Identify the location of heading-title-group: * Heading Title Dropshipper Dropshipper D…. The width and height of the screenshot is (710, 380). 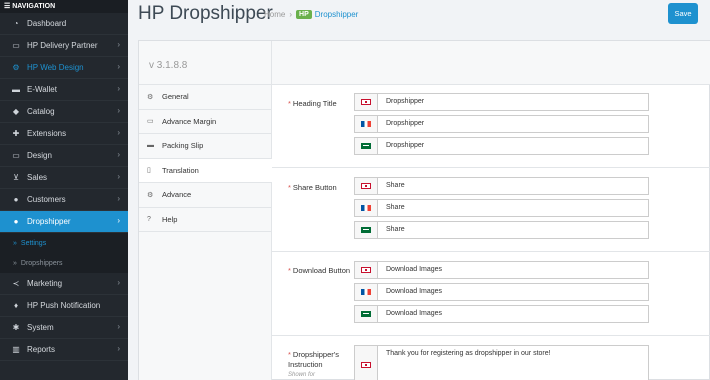
(491, 126).